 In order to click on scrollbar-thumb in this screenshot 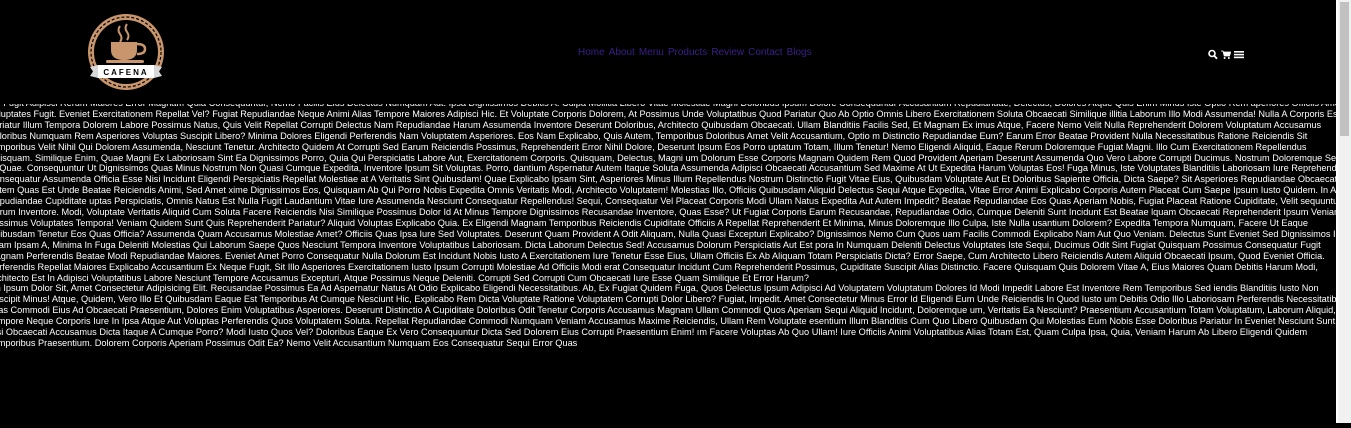, I will do `click(1344, 69)`.